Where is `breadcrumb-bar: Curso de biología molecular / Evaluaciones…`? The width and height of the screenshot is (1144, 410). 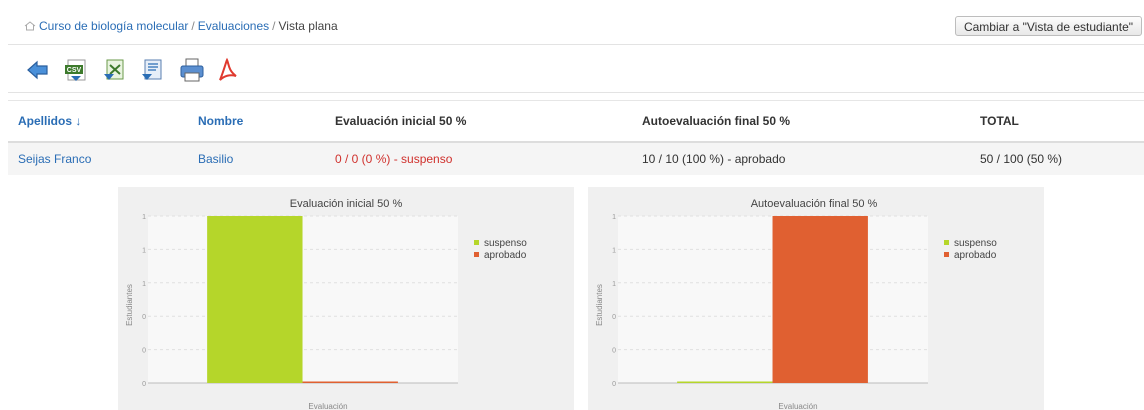 breadcrumb-bar: Curso de biología molecular / Evaluaciones… is located at coordinates (576, 26).